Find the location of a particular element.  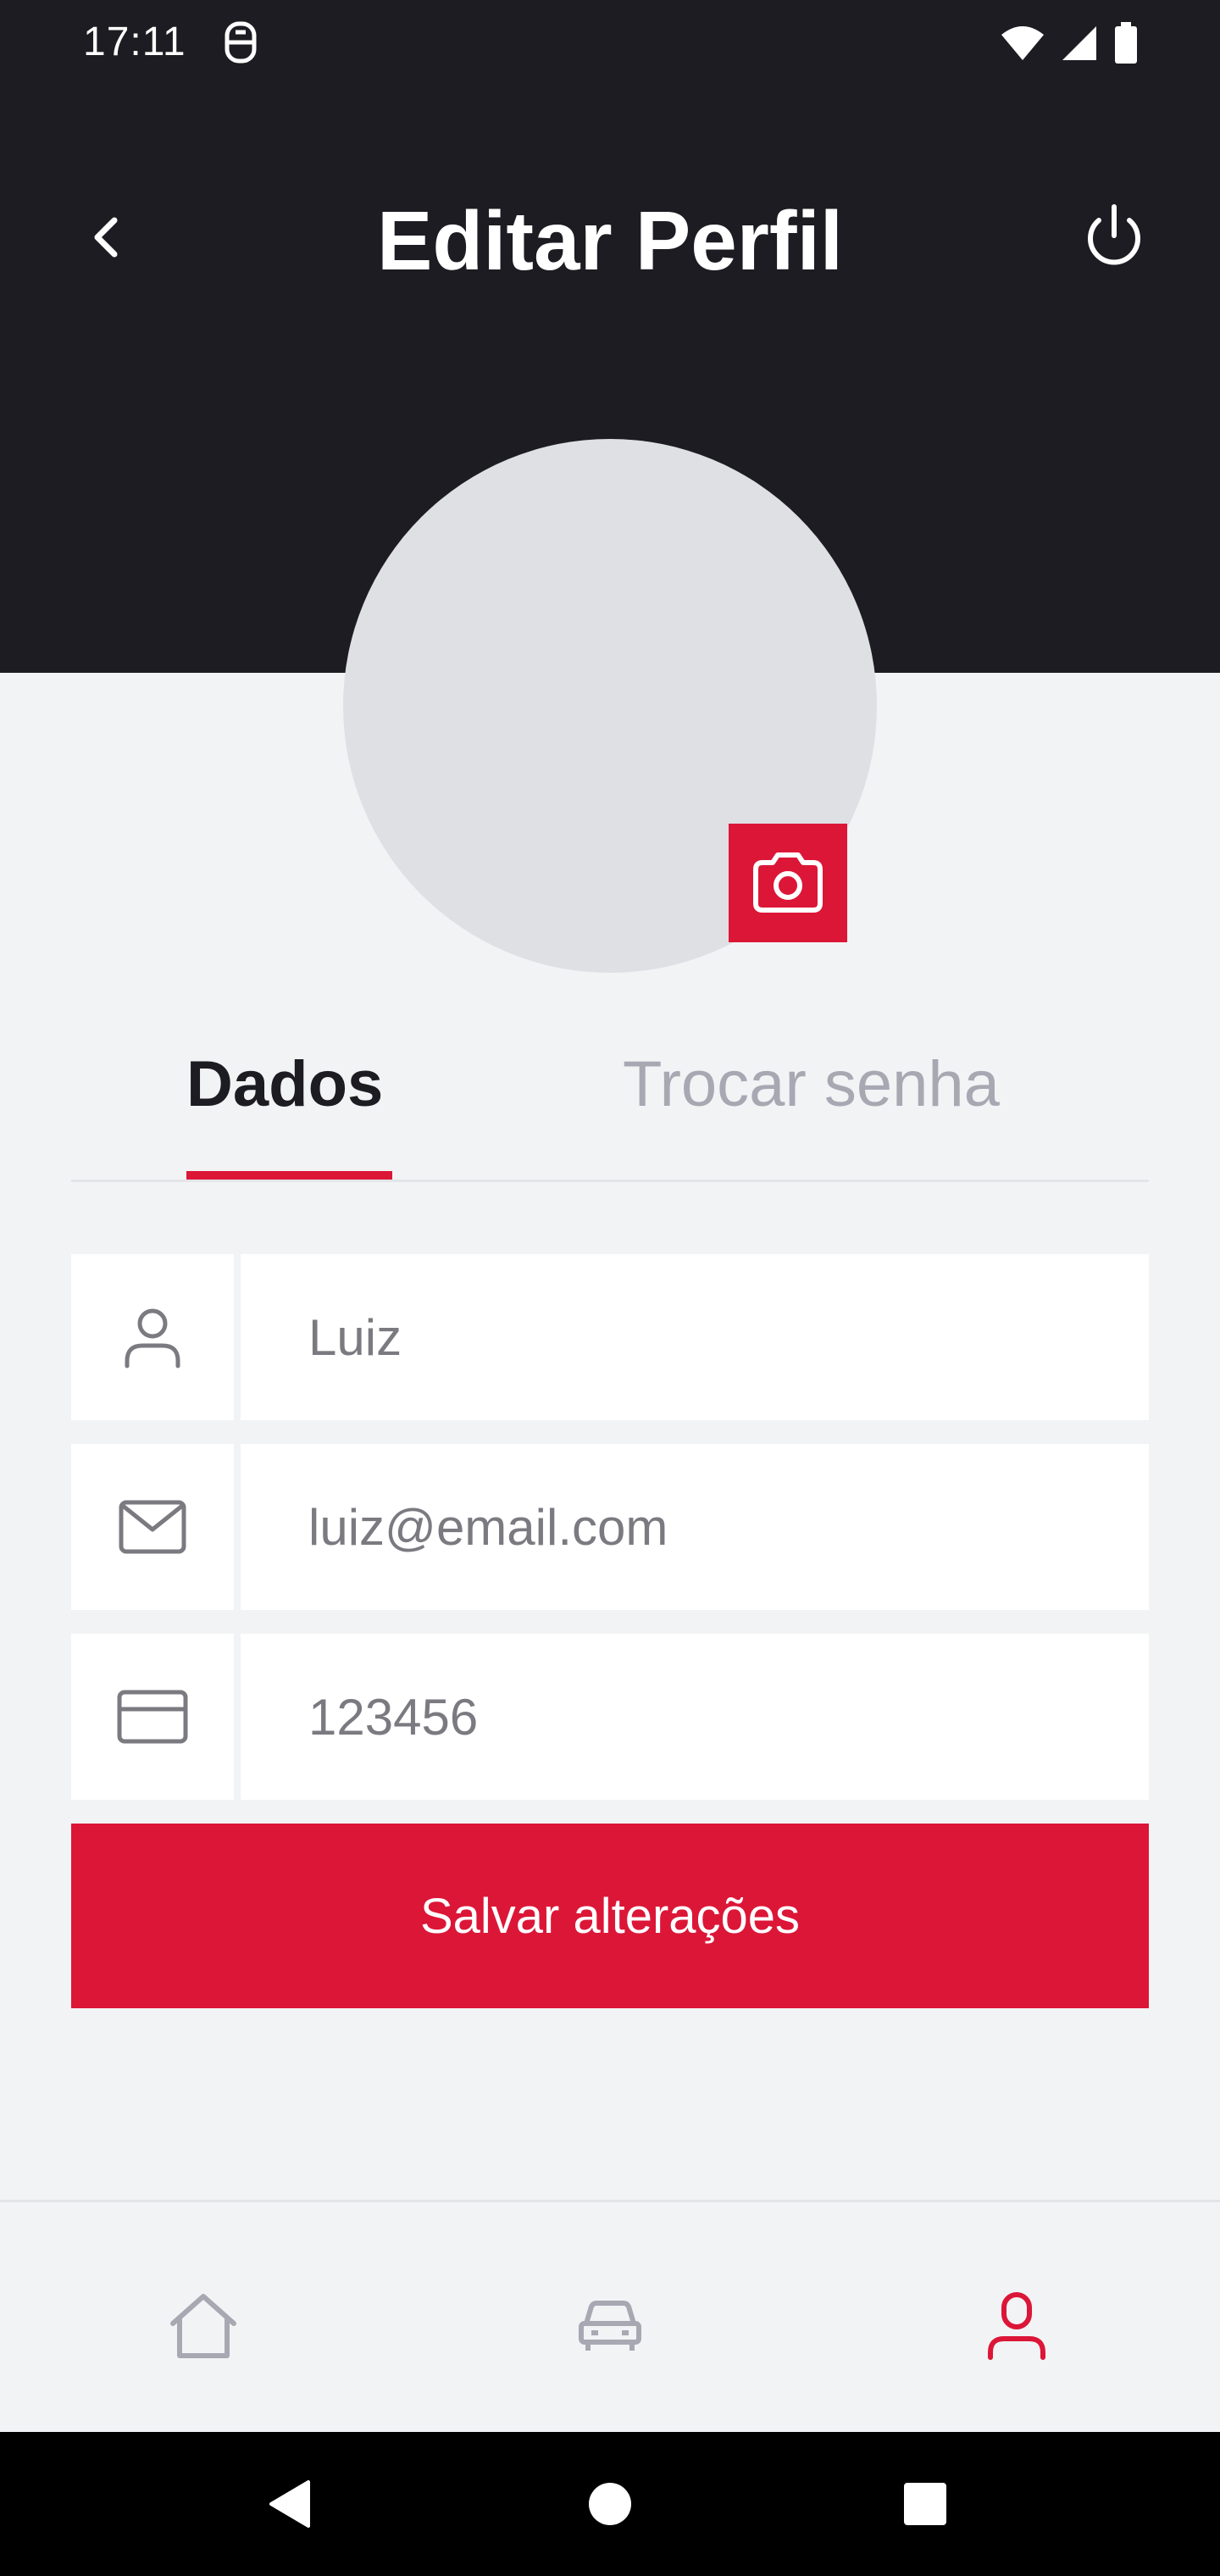

bottom-nav-profile is located at coordinates (1016, 2326).